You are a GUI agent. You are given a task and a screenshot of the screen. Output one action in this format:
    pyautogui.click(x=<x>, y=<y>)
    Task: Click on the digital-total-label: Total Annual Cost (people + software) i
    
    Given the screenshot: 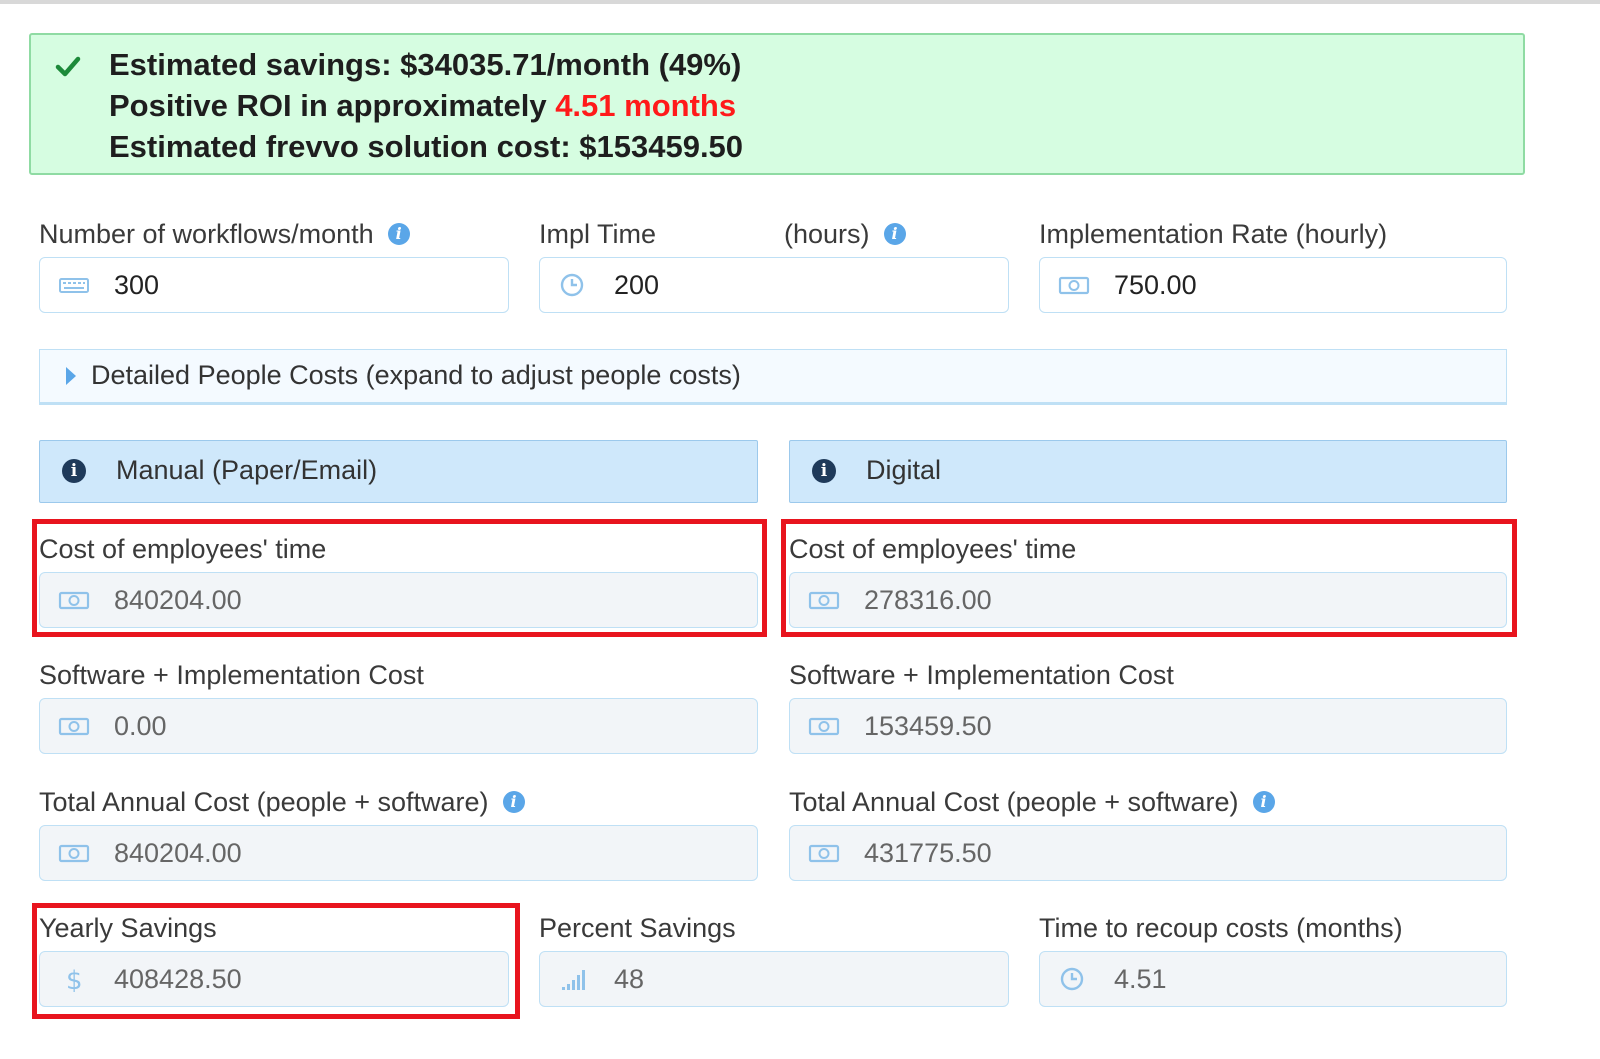 What is the action you would take?
    pyautogui.click(x=1032, y=802)
    